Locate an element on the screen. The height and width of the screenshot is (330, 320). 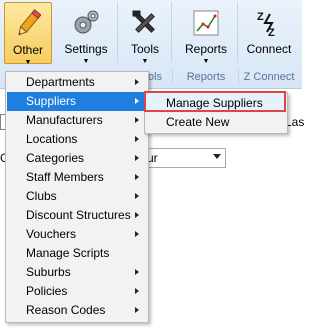
menu-item-reason-codes: Reason Codes is located at coordinates (77, 310).